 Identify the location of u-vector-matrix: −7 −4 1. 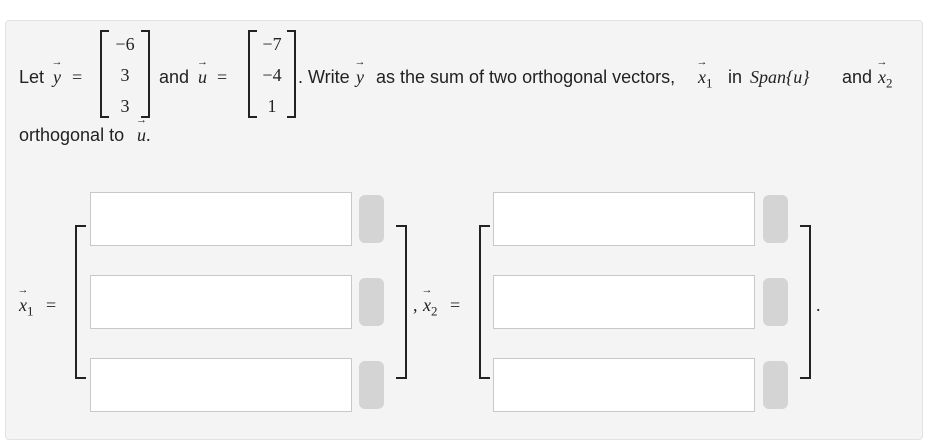
(272, 74).